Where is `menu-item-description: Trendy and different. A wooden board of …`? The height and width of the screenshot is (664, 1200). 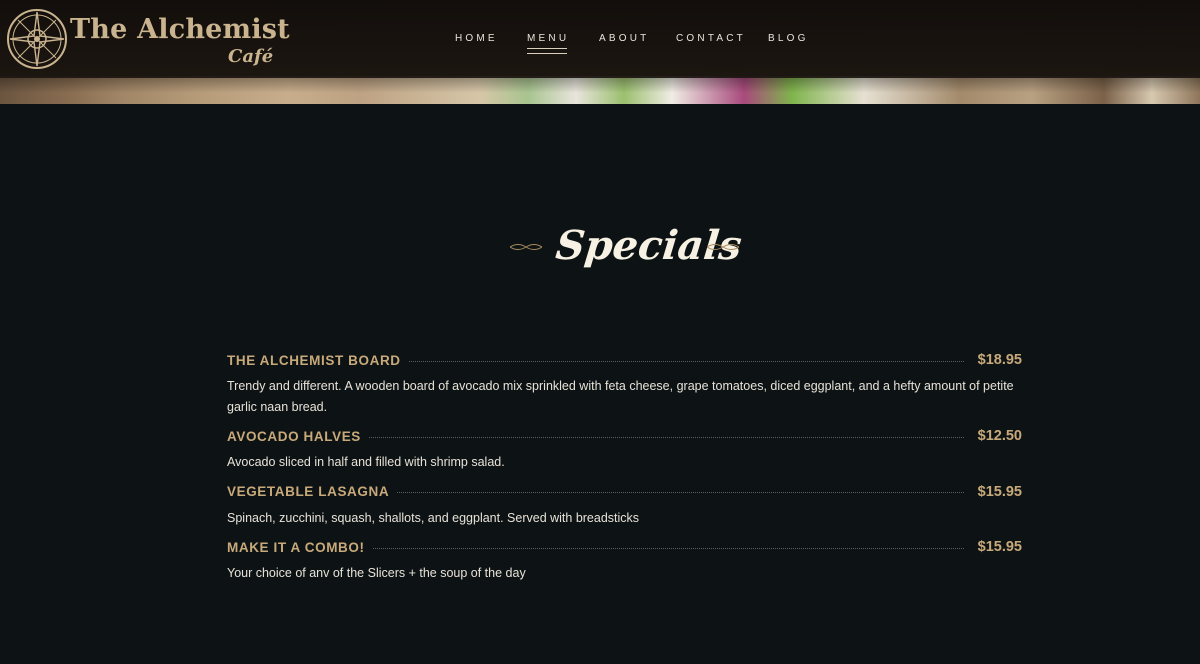
menu-item-description: Trendy and different. A wooden board of … is located at coordinates (620, 396).